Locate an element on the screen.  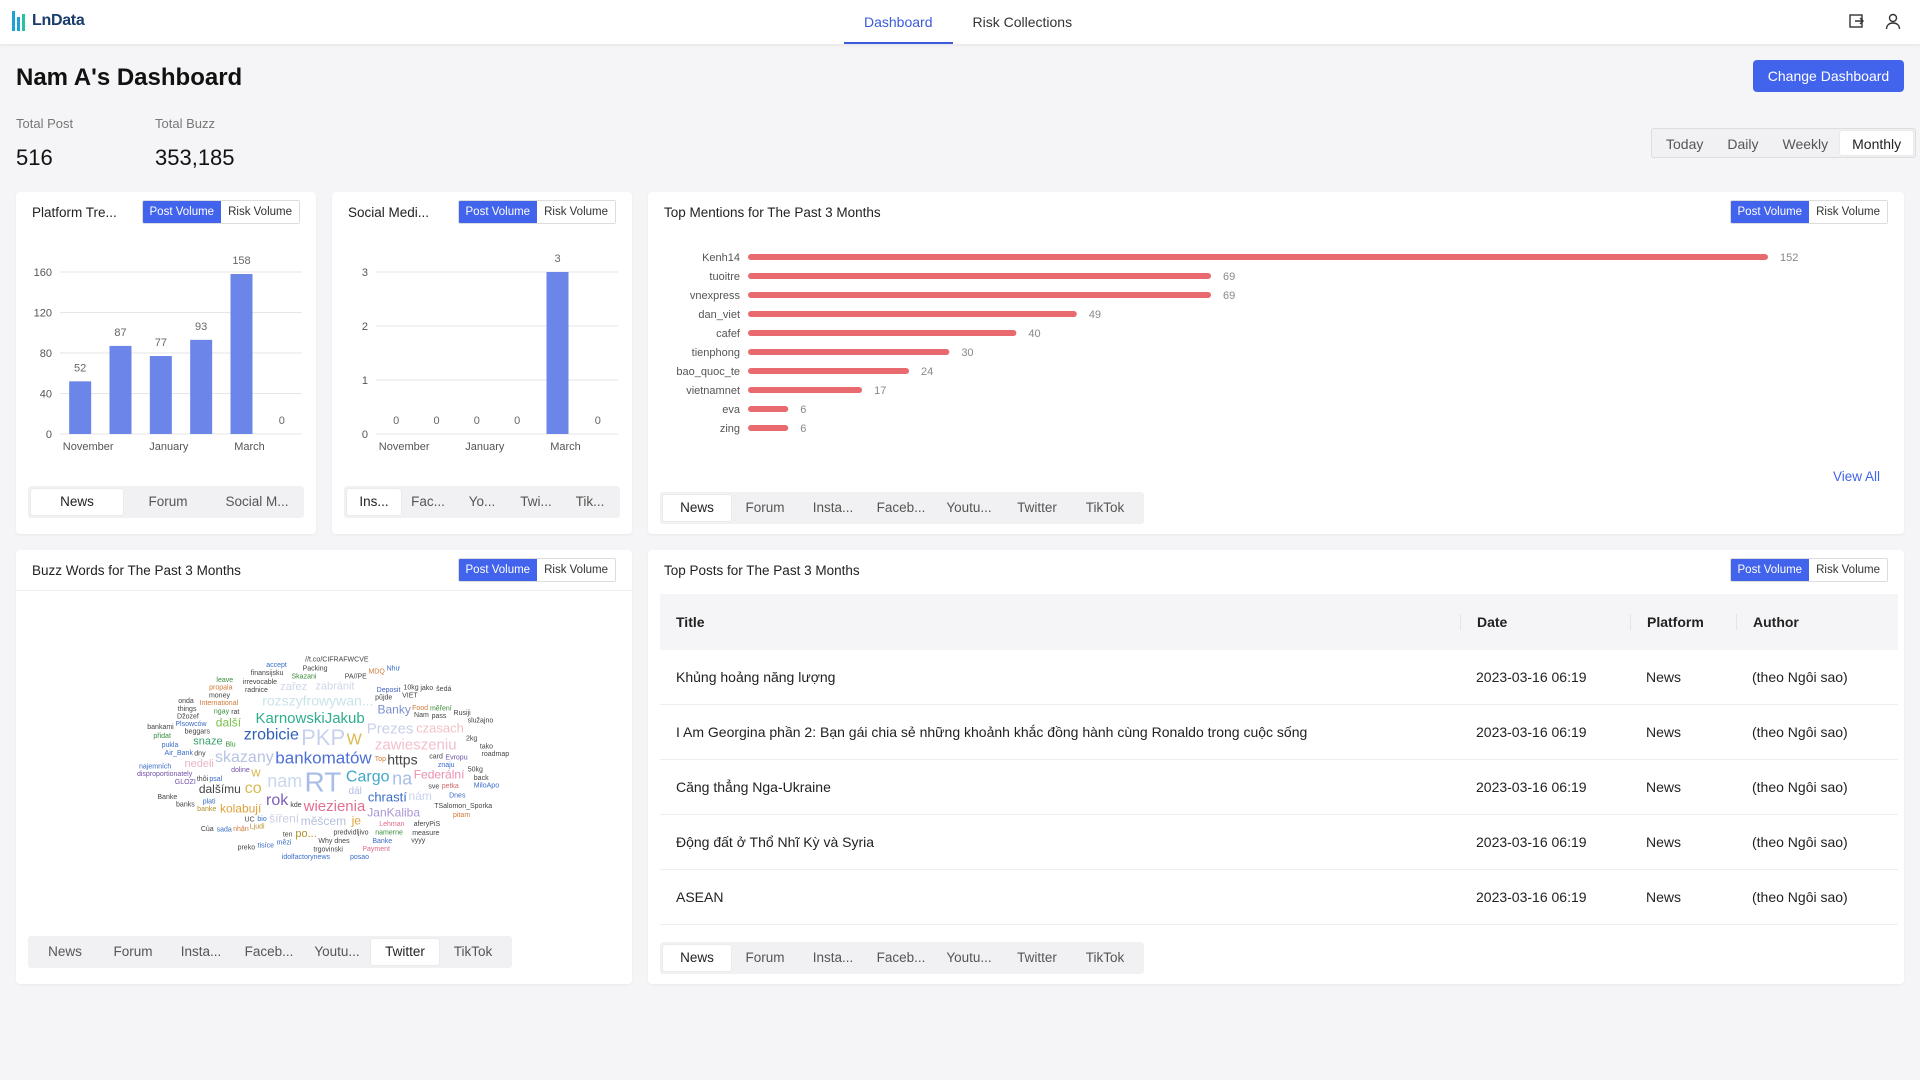
tab-forum: Forum is located at coordinates (765, 958).